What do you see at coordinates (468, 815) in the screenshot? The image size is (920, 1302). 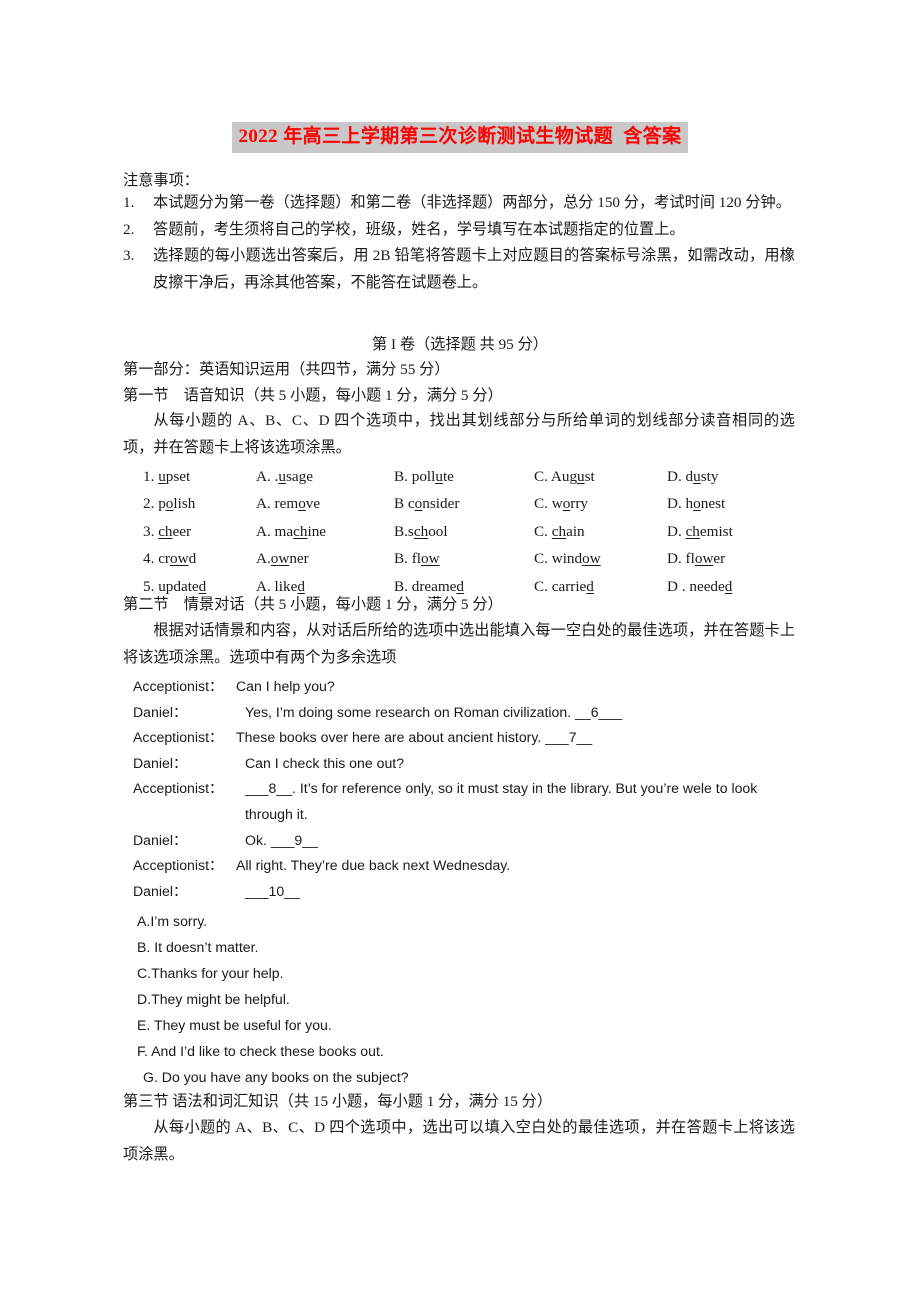 I see `dialogue-line: through it.` at bounding box center [468, 815].